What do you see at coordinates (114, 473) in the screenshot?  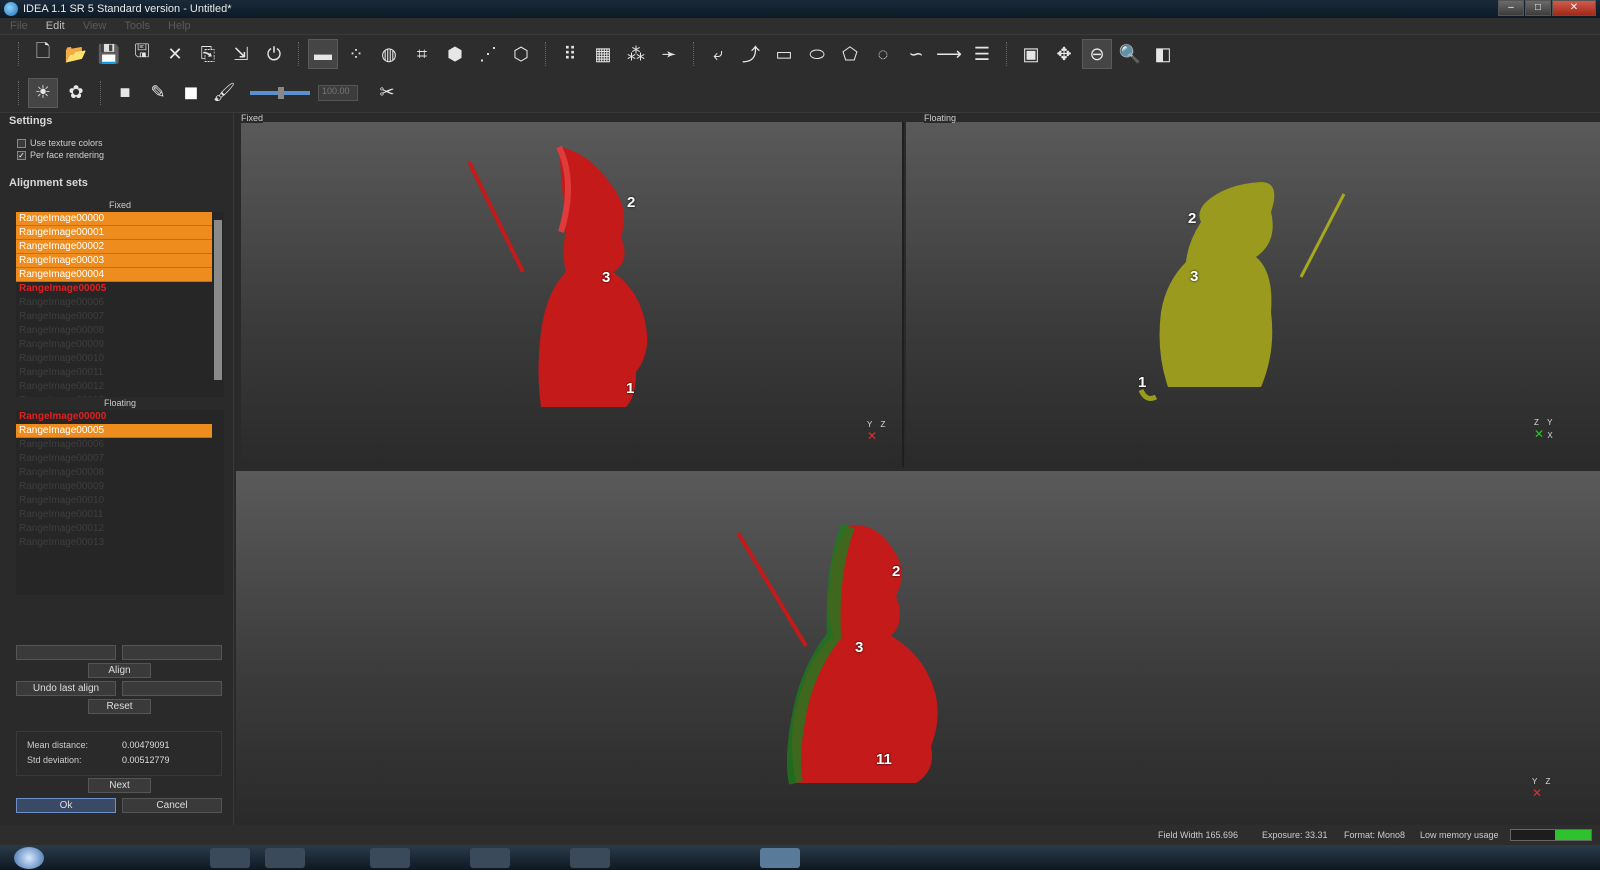 I see `floating-item: RangeImage00008` at bounding box center [114, 473].